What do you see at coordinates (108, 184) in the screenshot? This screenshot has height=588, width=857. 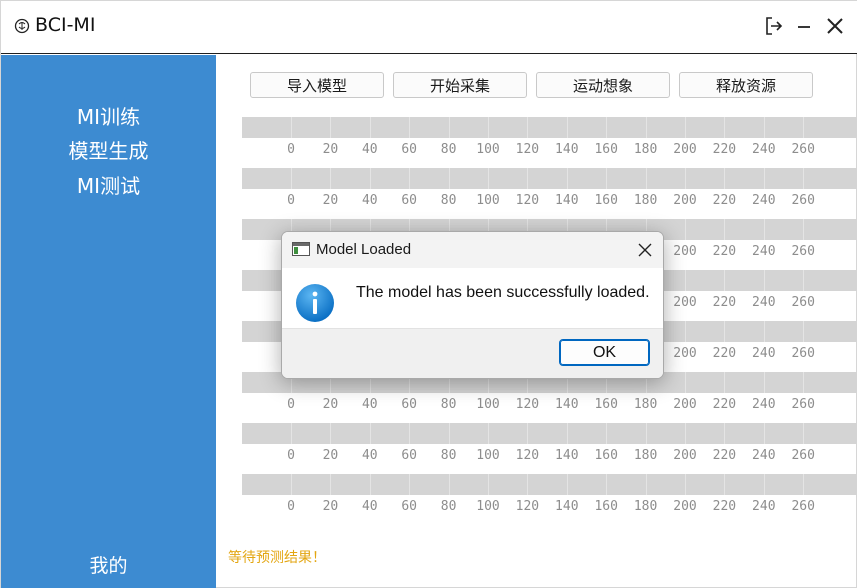 I see `sidebar-item-mi-test: MI测试` at bounding box center [108, 184].